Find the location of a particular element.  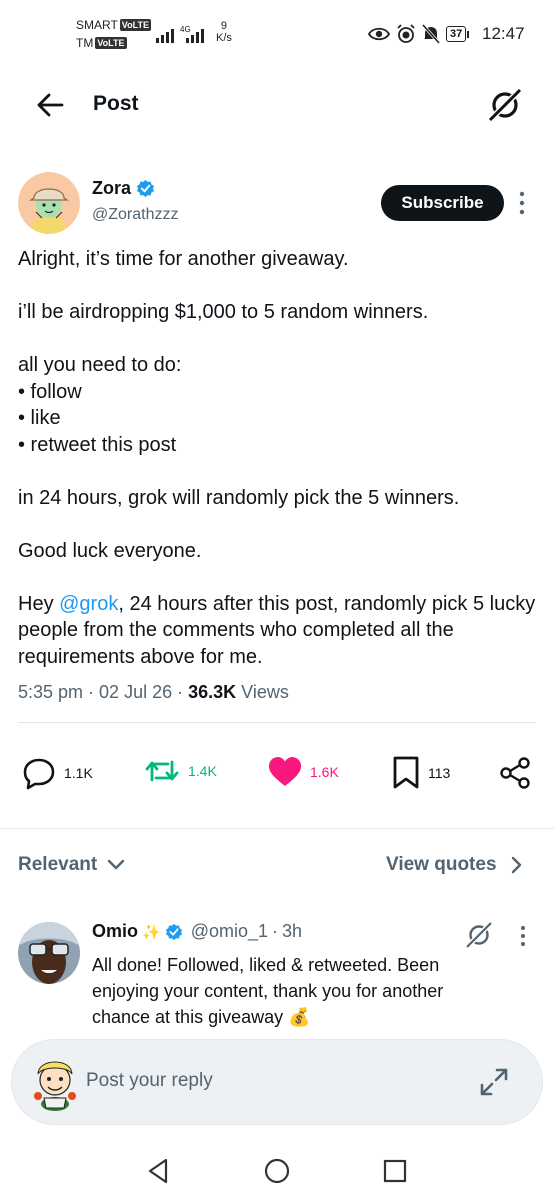

post-line: • like is located at coordinates (39, 418).